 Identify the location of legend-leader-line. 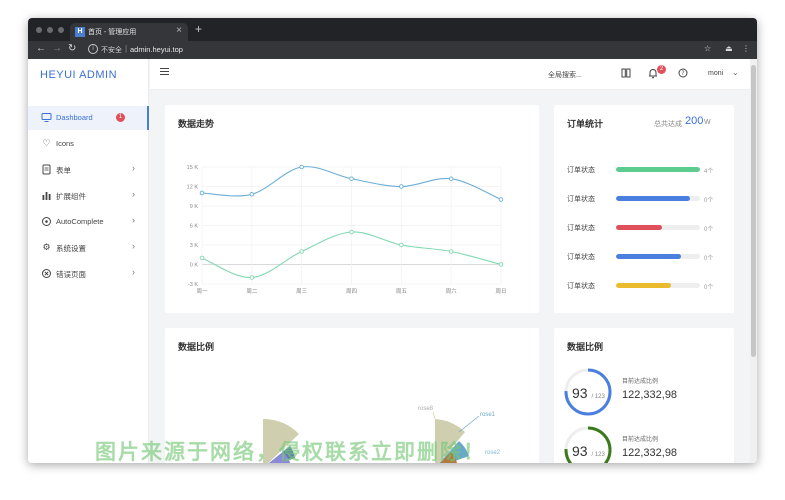
(434, 415).